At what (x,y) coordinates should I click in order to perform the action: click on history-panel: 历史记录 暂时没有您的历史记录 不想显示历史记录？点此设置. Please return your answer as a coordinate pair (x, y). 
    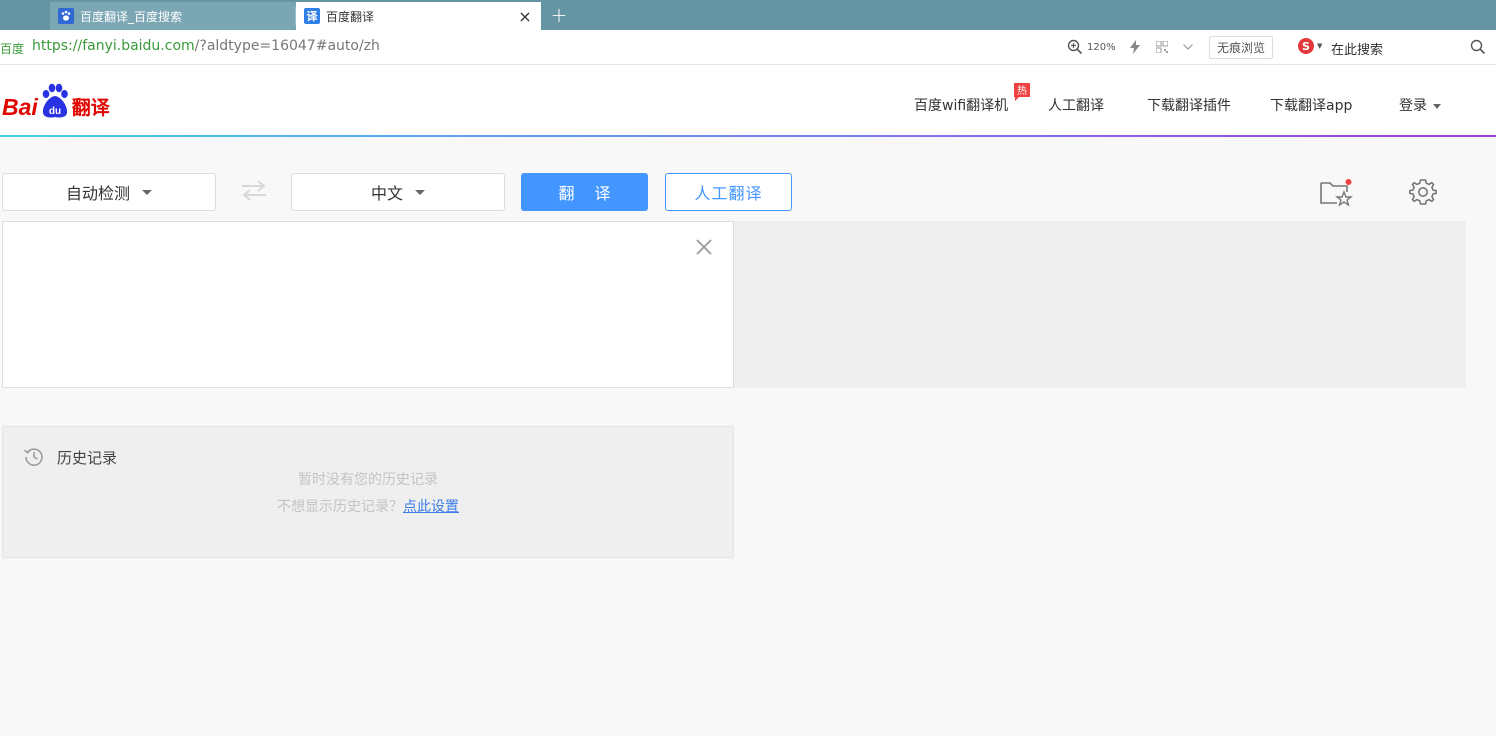
    Looking at the image, I should click on (368, 492).